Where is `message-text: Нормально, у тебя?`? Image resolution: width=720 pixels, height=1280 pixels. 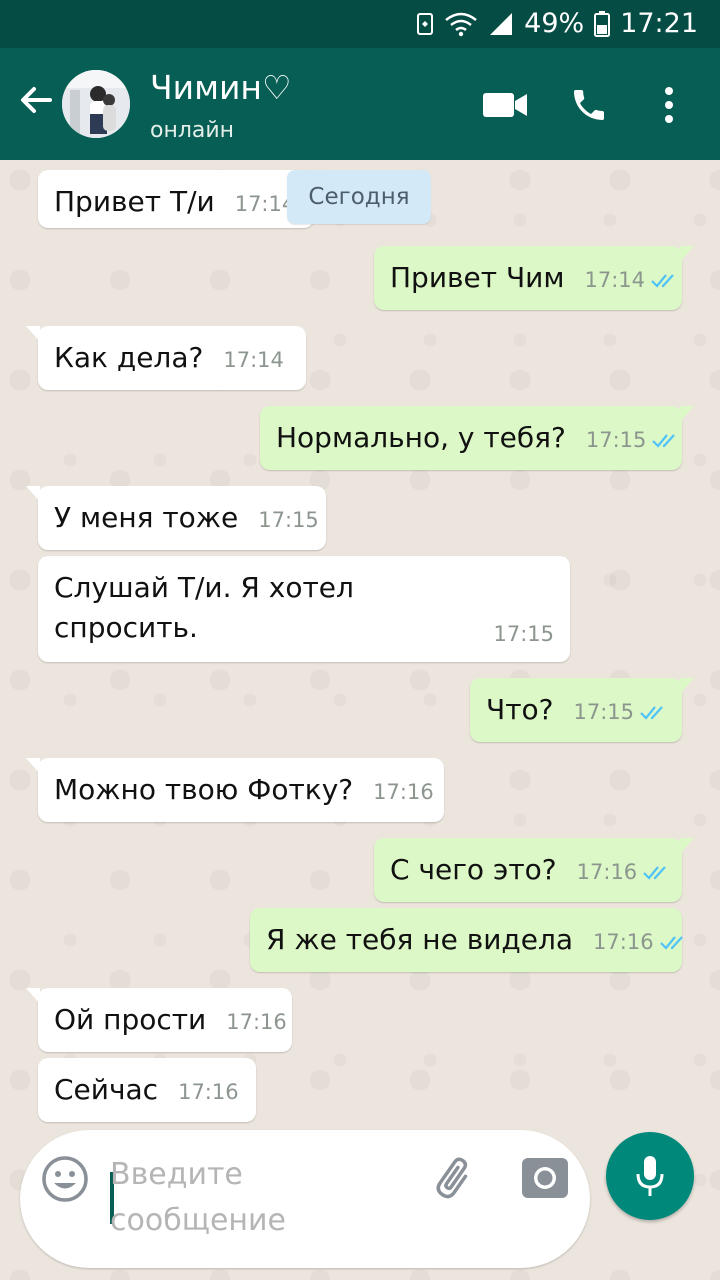 message-text: Нормально, у тебя? is located at coordinates (421, 437).